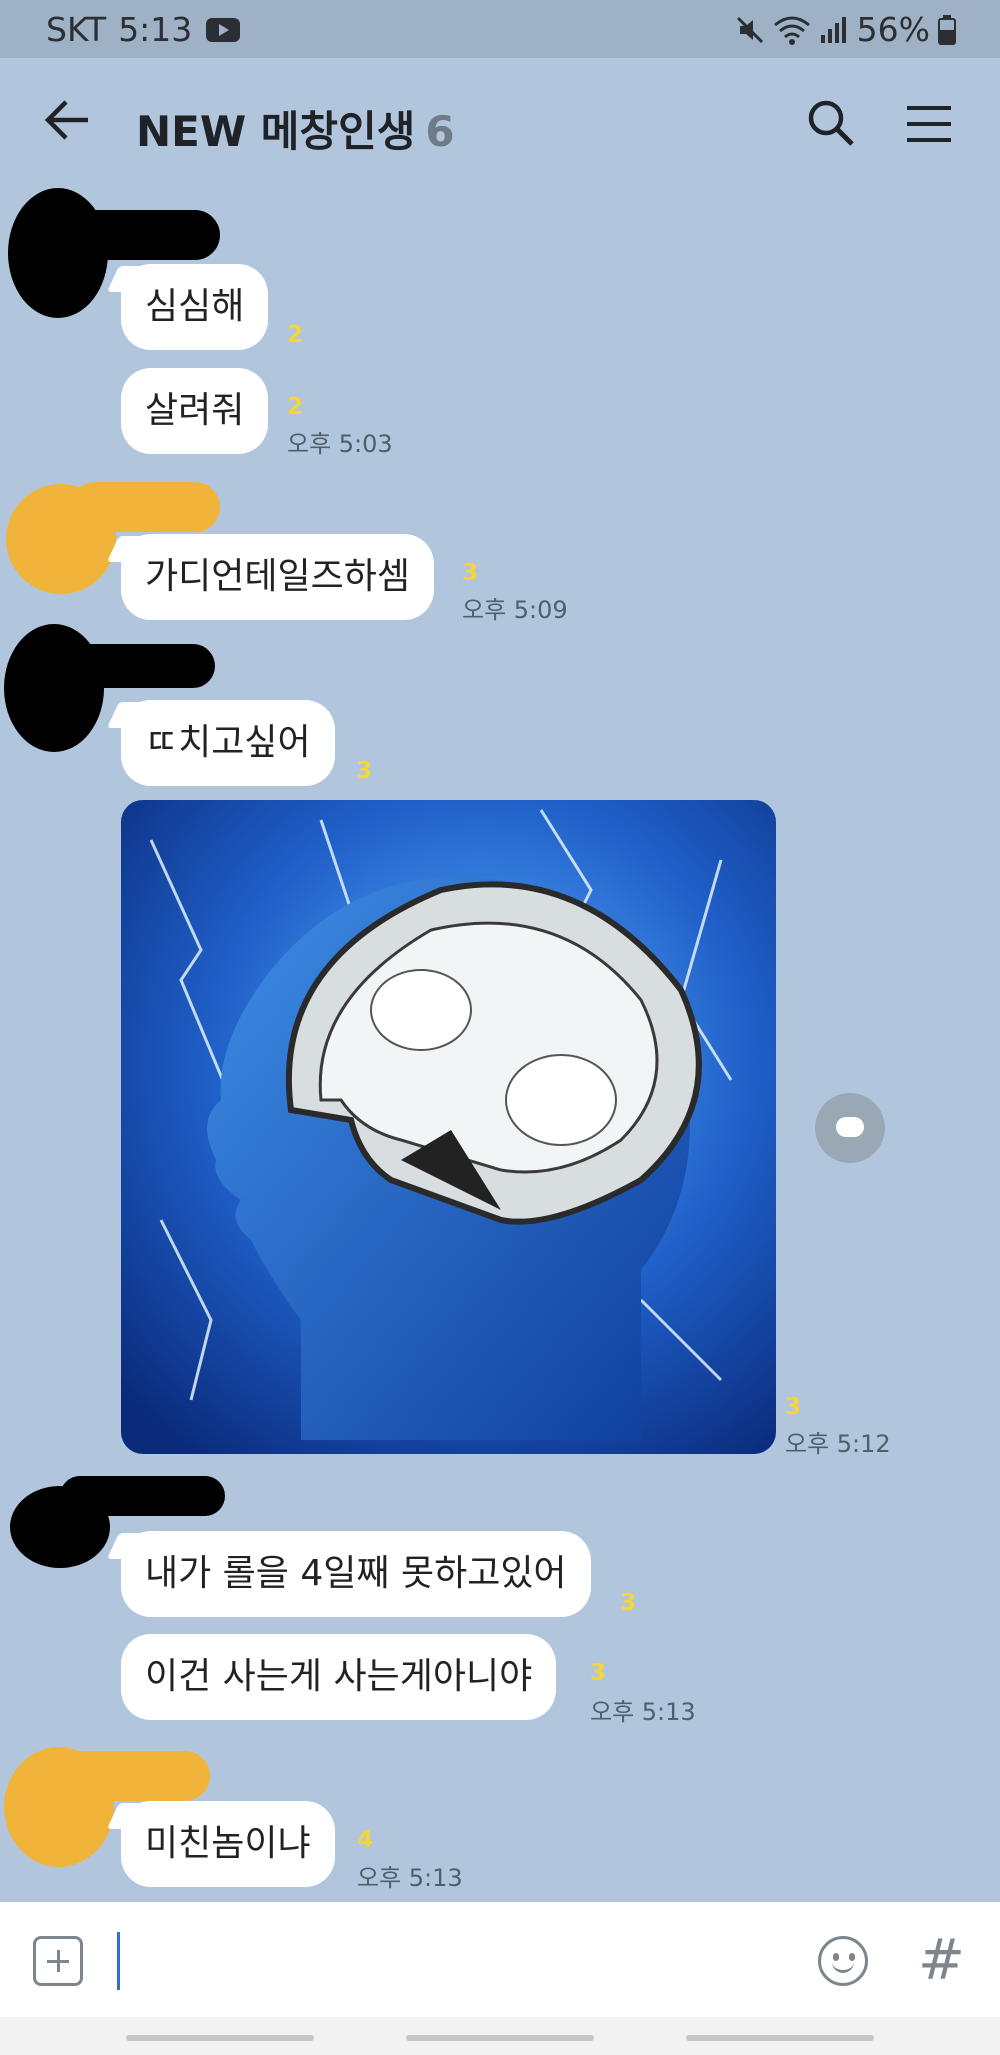 This screenshot has width=1000, height=2055. Describe the element at coordinates (780, 2038) in the screenshot. I see `nav-back-button` at that location.